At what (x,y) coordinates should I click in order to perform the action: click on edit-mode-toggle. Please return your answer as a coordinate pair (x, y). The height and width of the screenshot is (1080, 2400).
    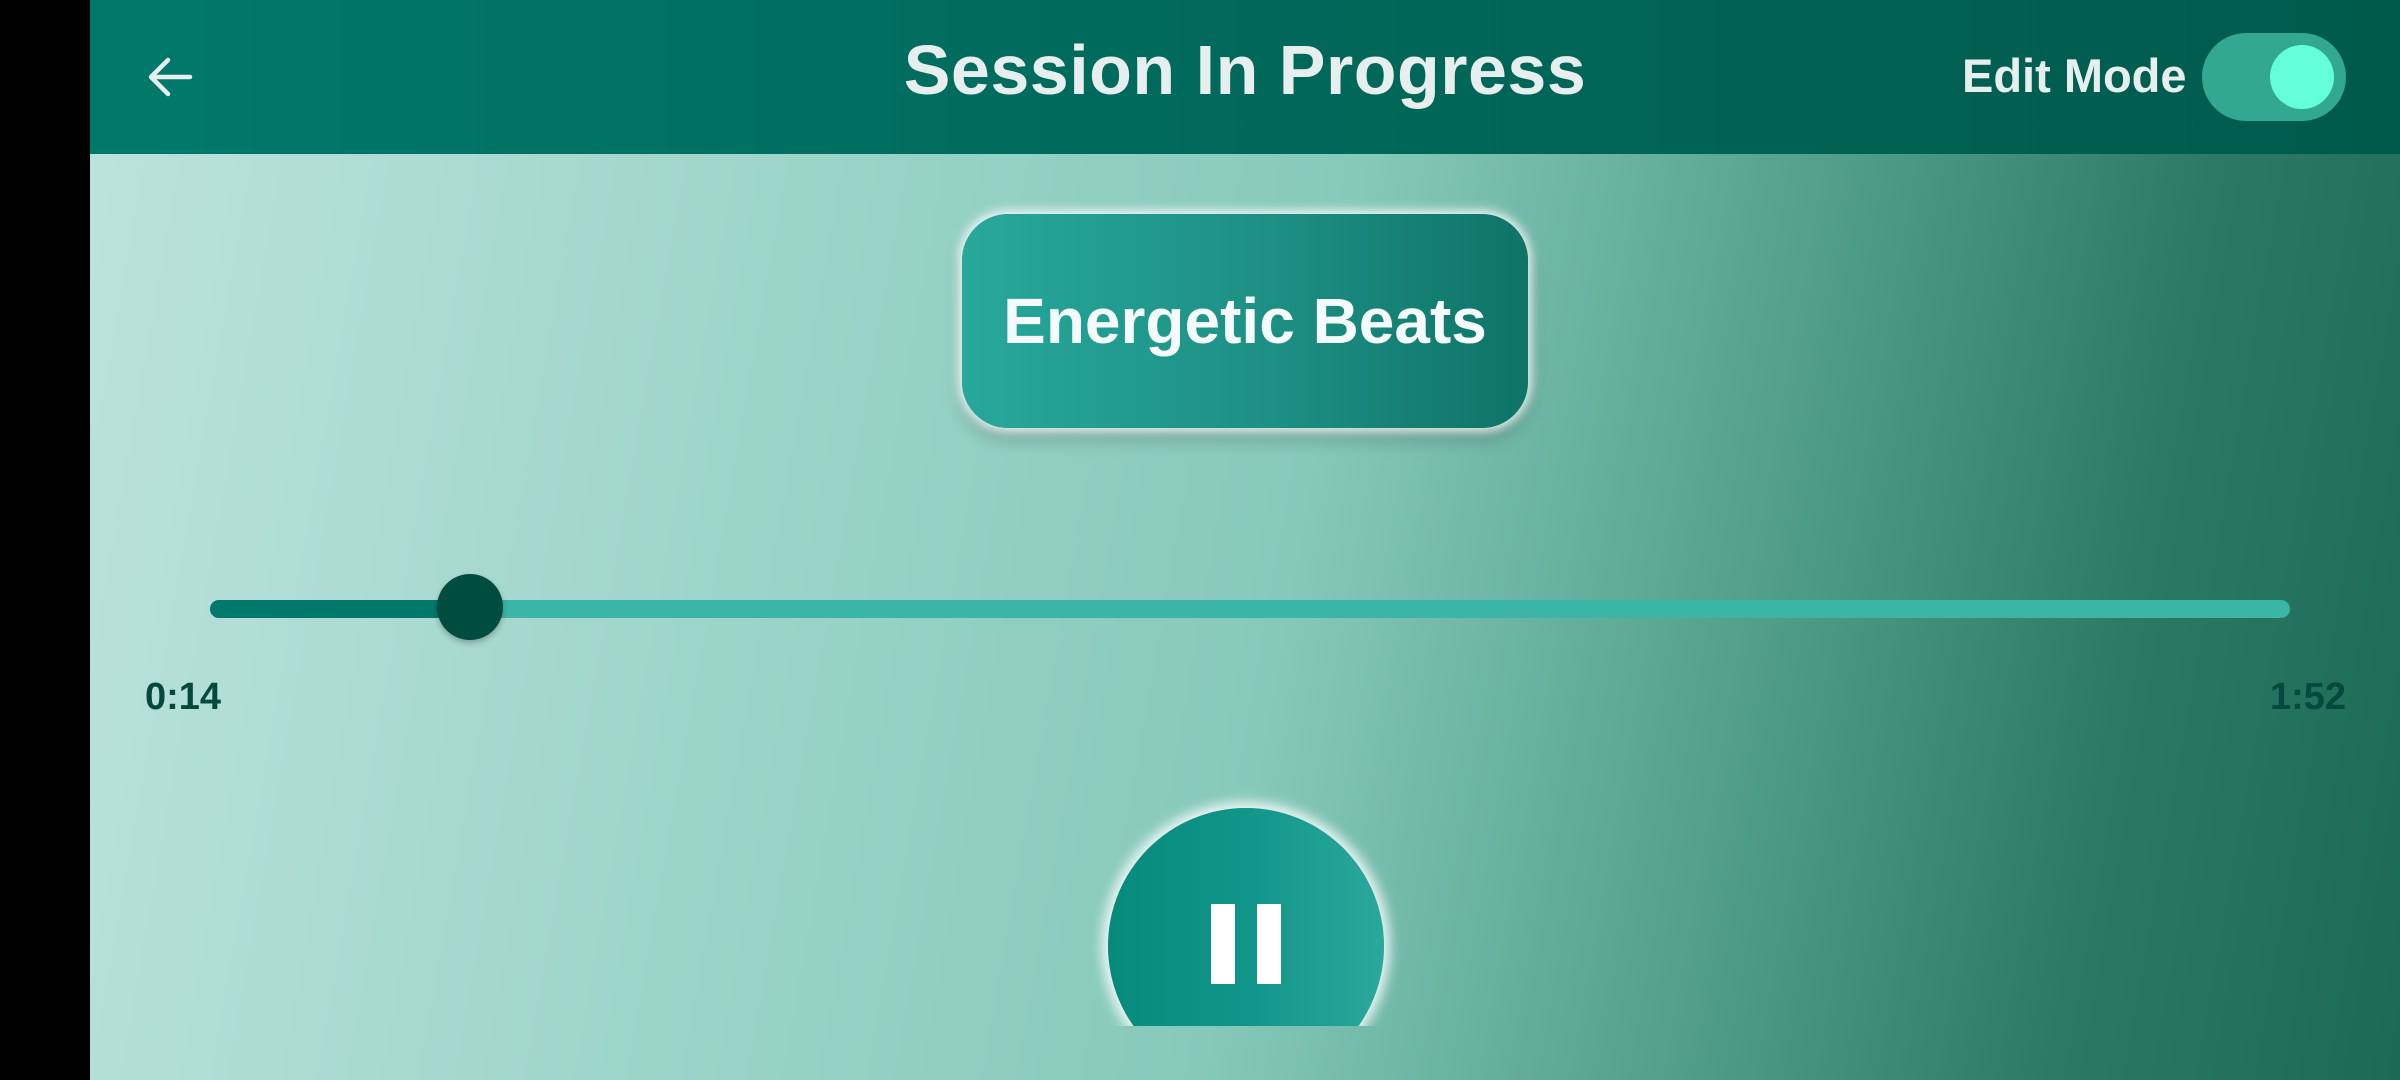
    Looking at the image, I should click on (2274, 77).